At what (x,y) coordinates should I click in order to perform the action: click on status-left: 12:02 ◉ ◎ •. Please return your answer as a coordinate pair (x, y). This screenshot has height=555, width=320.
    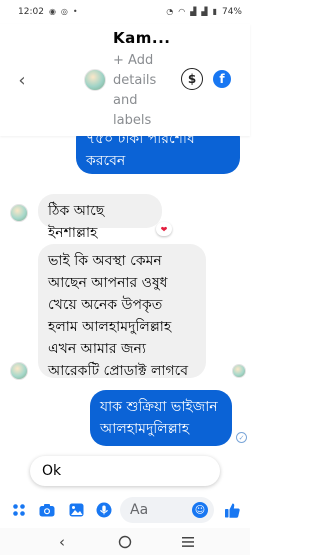
    Looking at the image, I should click on (48, 12).